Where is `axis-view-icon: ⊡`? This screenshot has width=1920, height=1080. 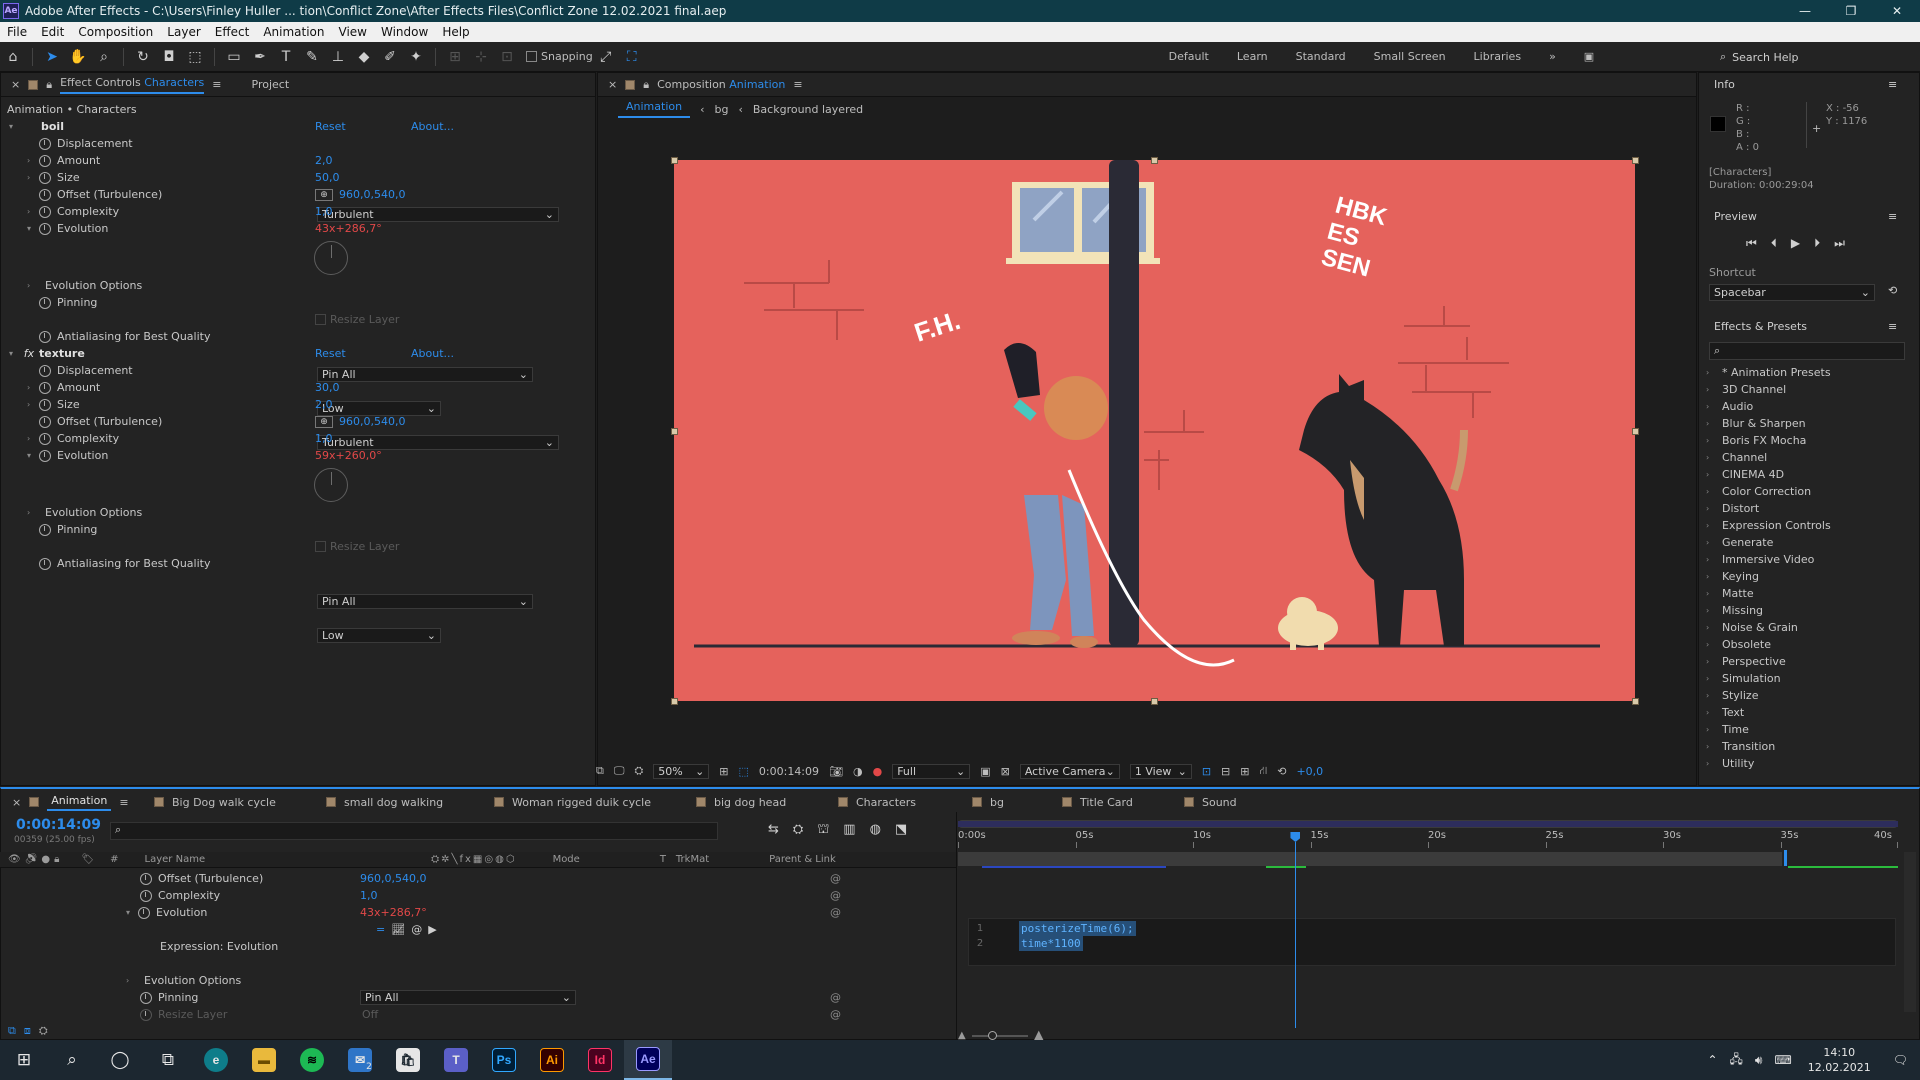 axis-view-icon: ⊡ is located at coordinates (507, 57).